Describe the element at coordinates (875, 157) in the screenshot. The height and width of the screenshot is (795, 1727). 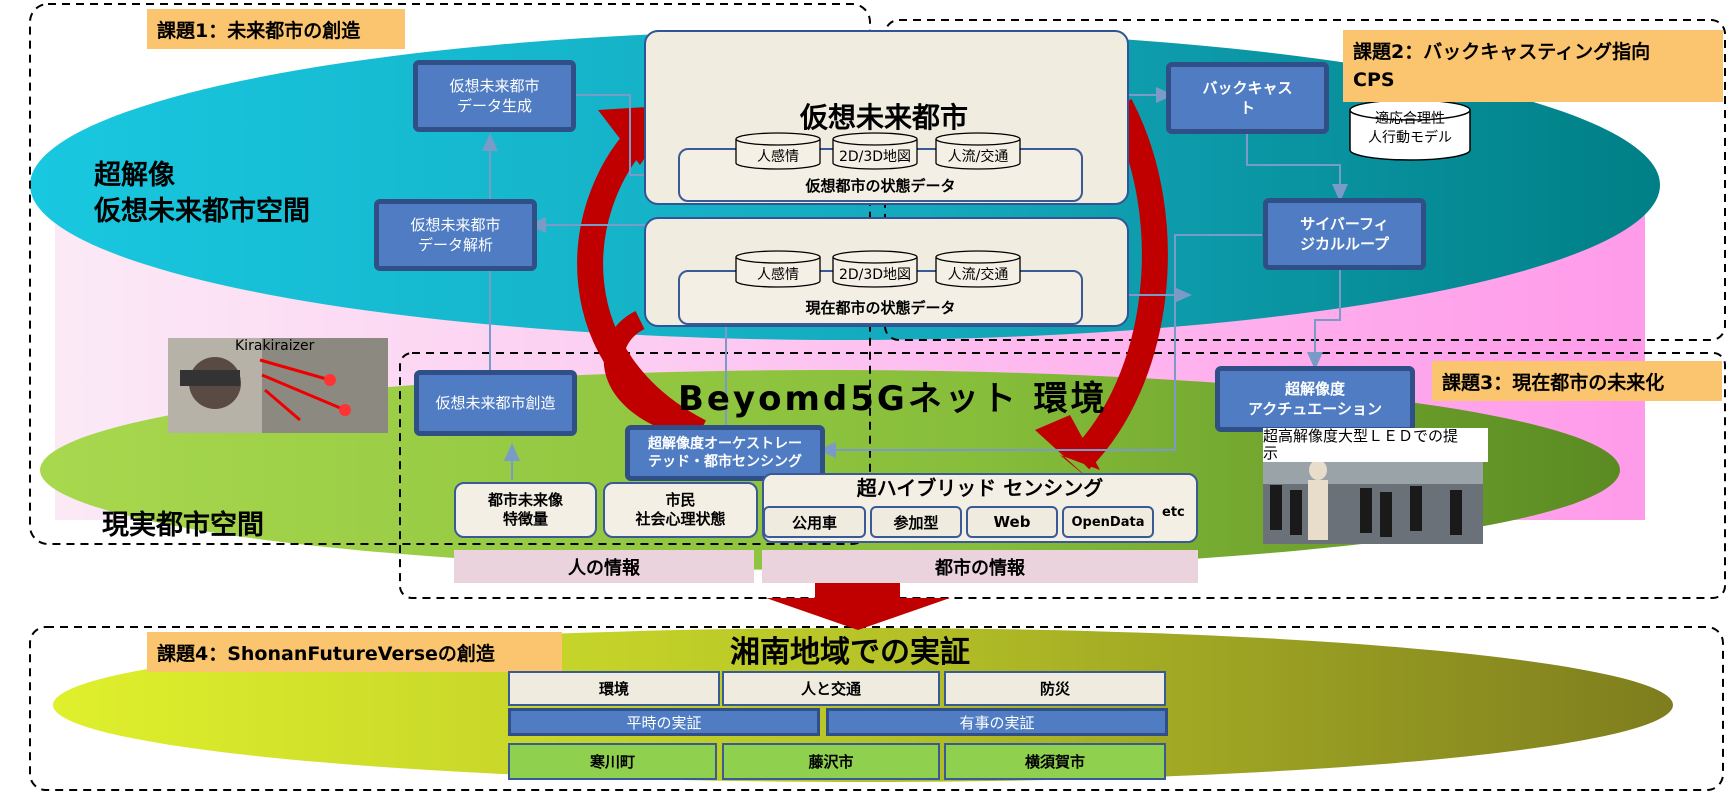
I see `virtual-db-label: 2D/3D地図` at that location.